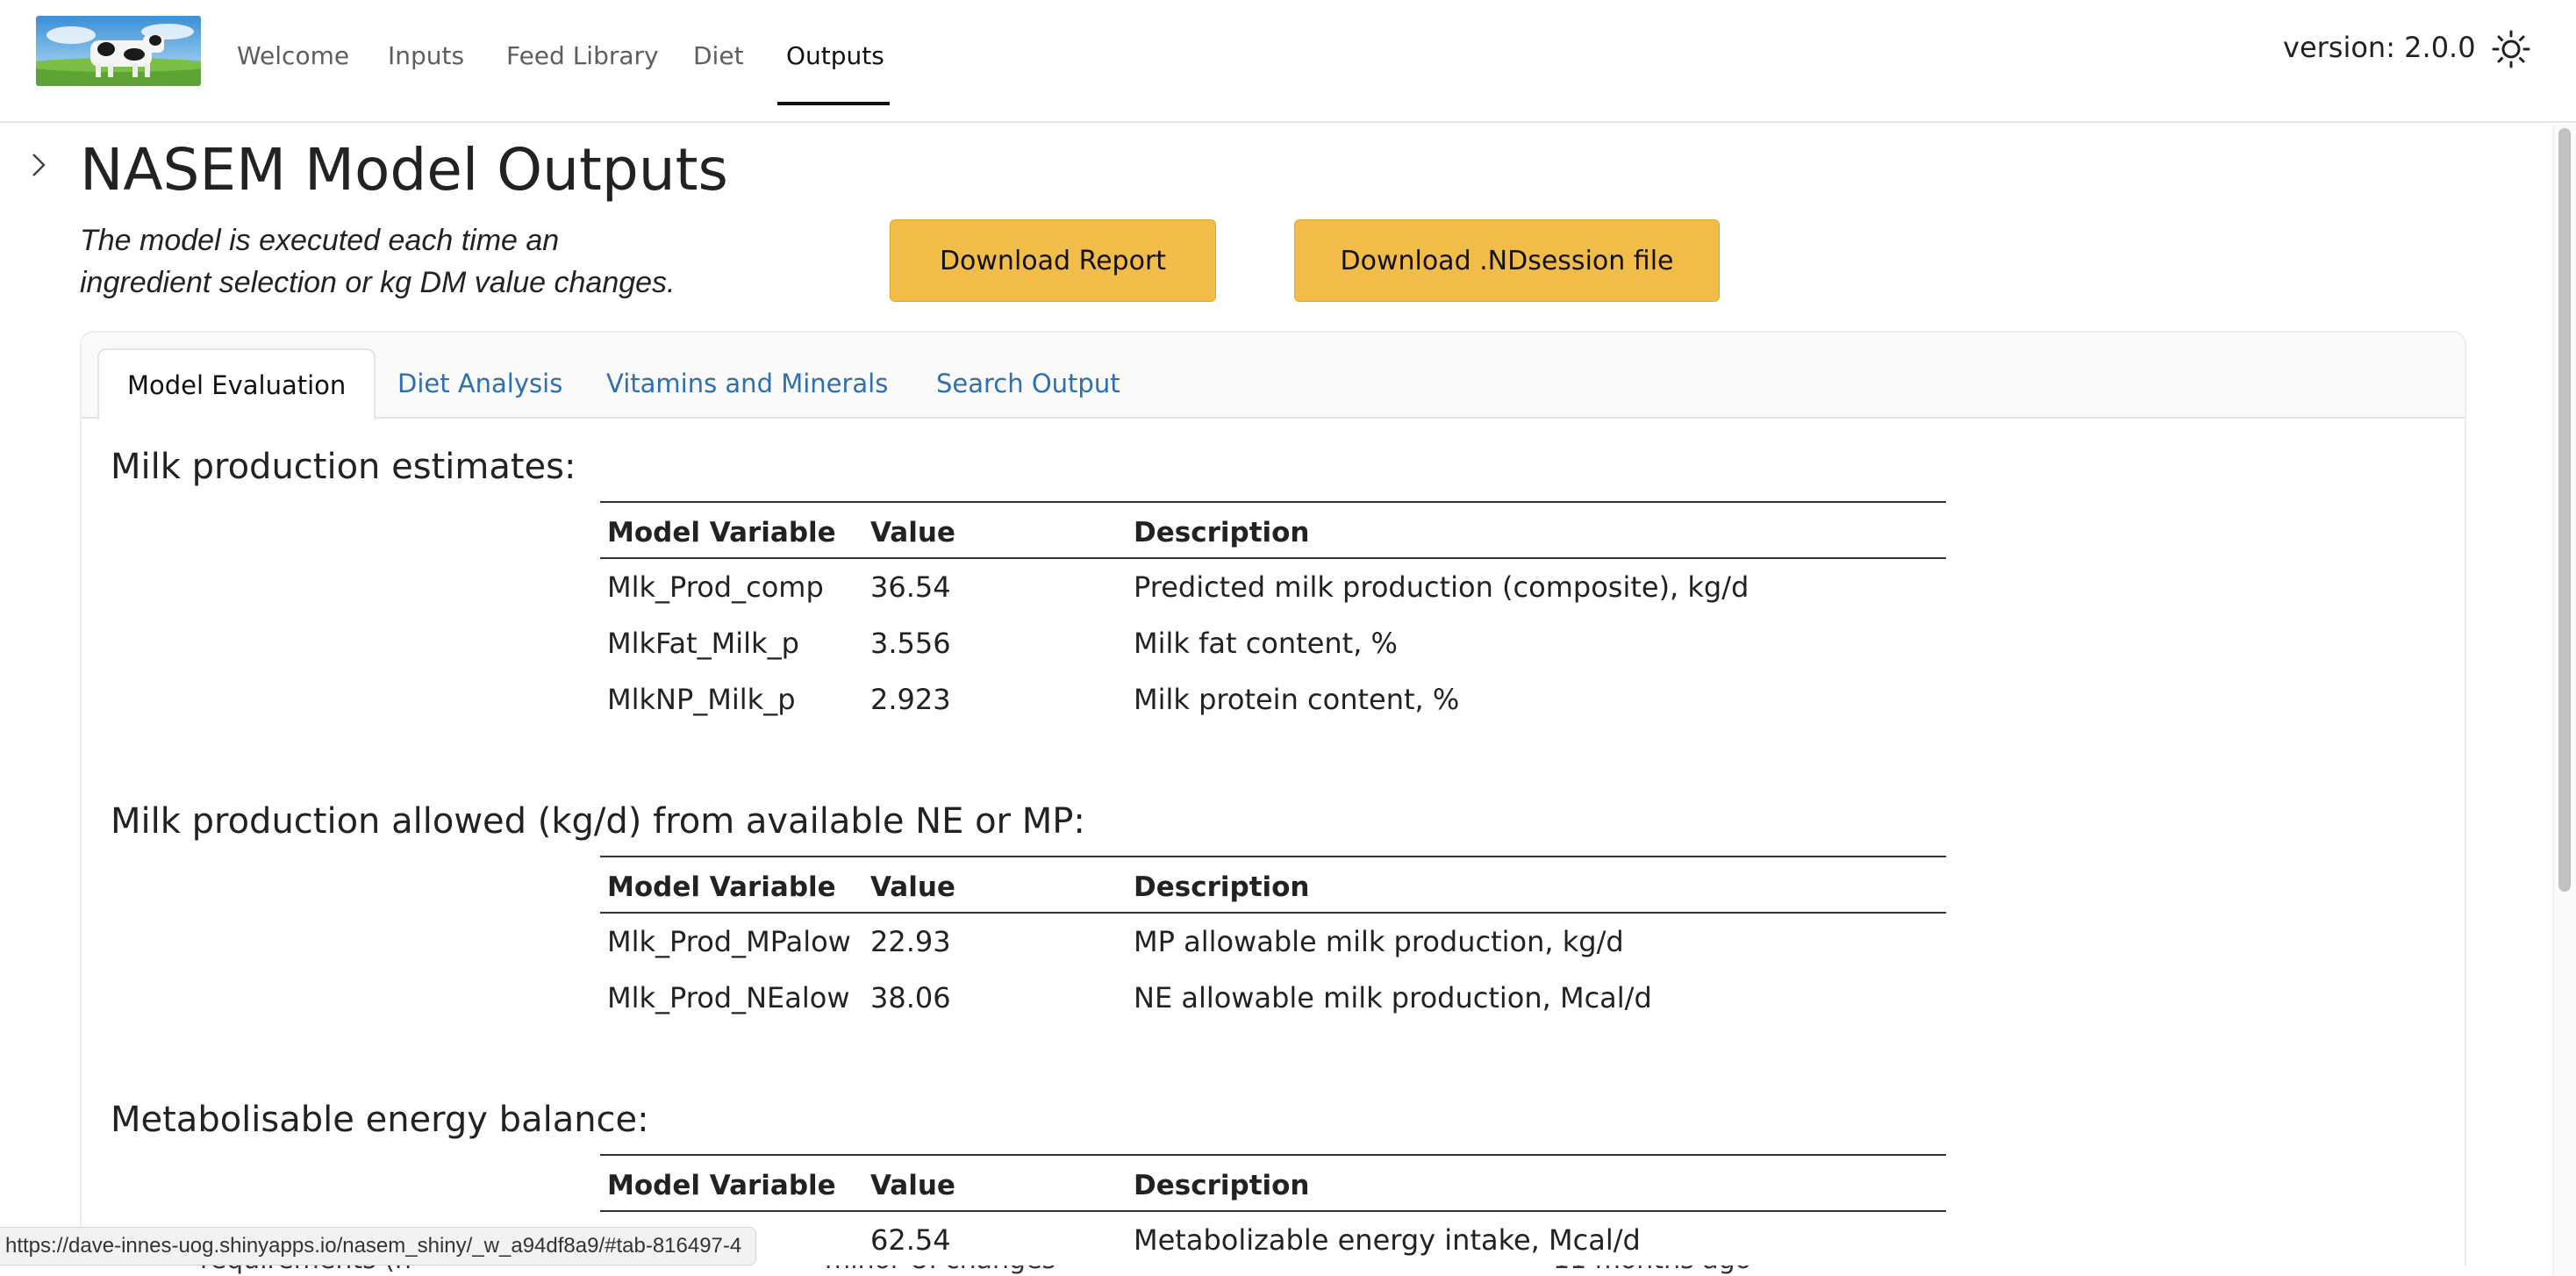  What do you see at coordinates (320, 241) in the screenshot?
I see `subtitle-line-1: The model is executed each time an` at bounding box center [320, 241].